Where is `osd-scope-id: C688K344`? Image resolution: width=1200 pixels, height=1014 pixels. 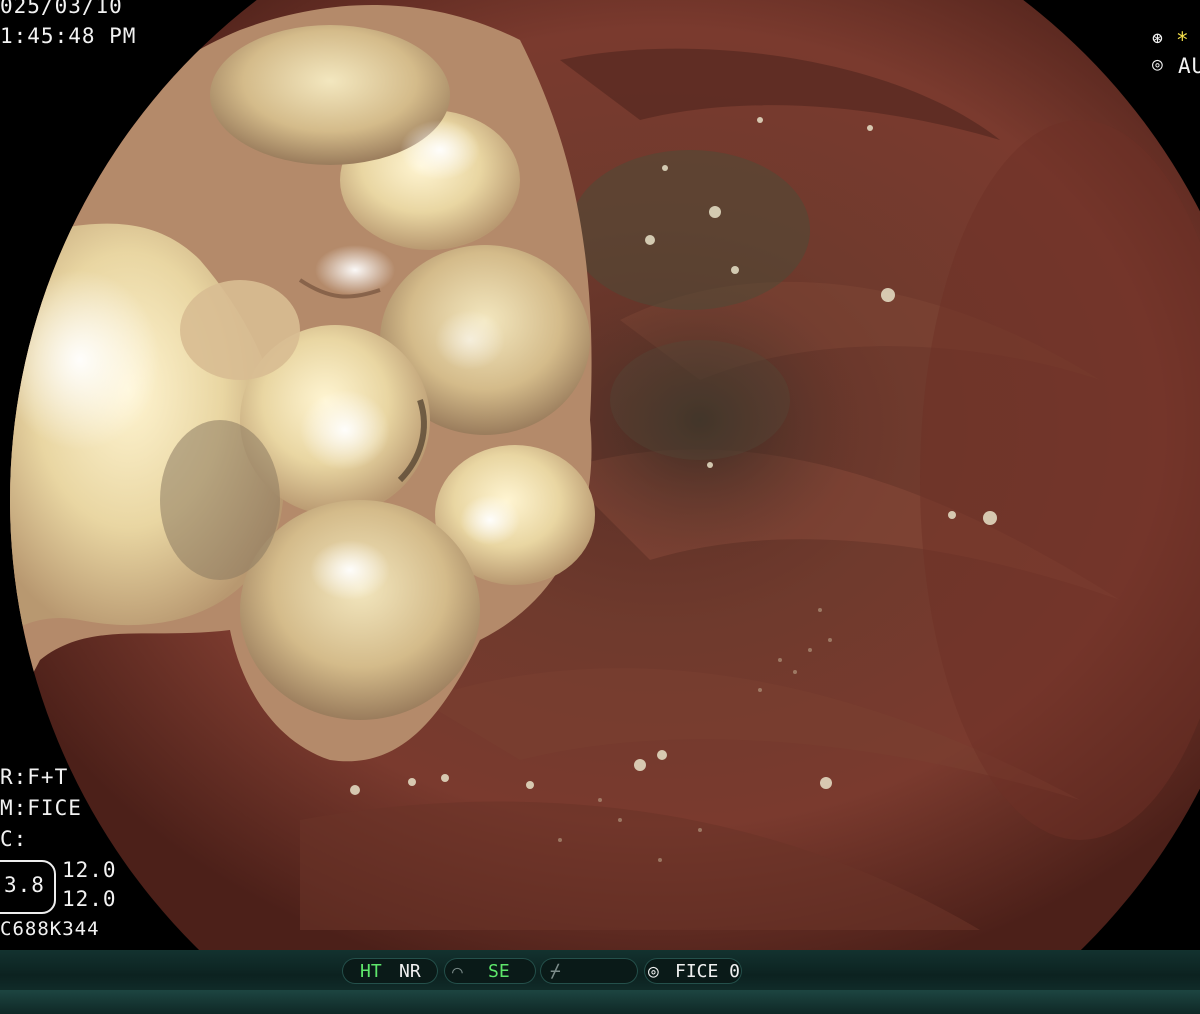 osd-scope-id: C688K344 is located at coordinates (50, 929).